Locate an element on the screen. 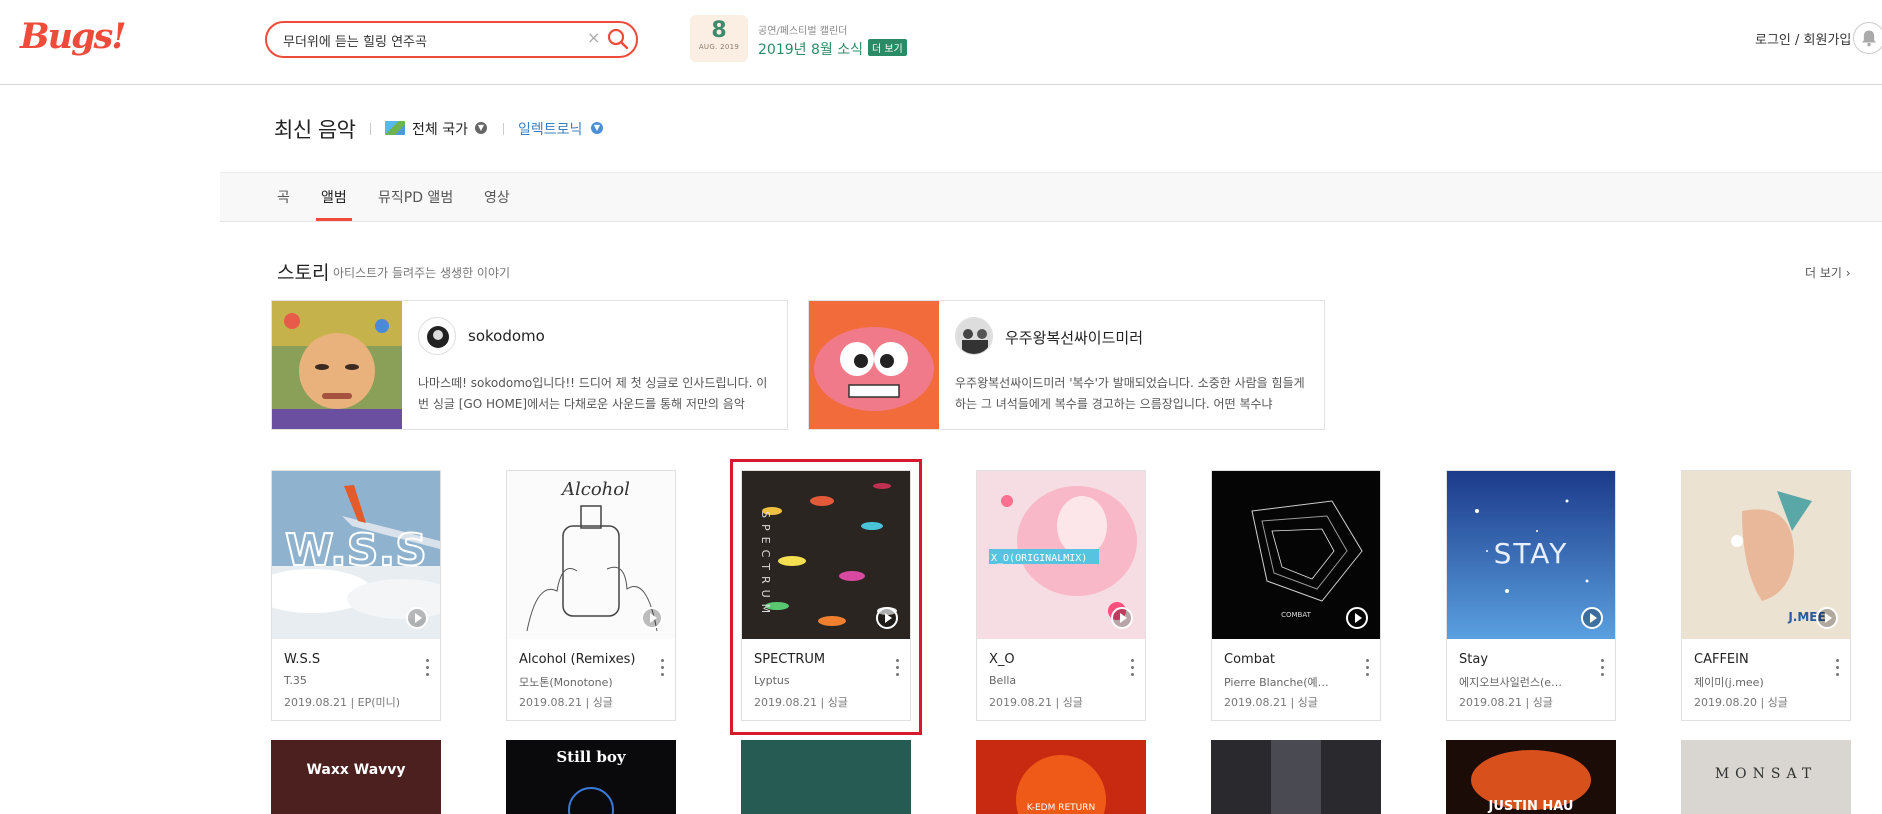 Image resolution: width=1882 pixels, height=814 pixels. tab-albums: 앨범 is located at coordinates (334, 197).